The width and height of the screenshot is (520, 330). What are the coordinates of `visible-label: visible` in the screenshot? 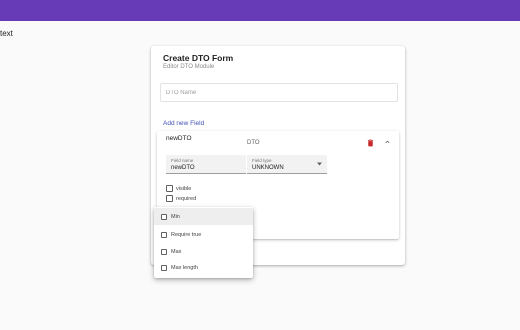 It's located at (184, 188).